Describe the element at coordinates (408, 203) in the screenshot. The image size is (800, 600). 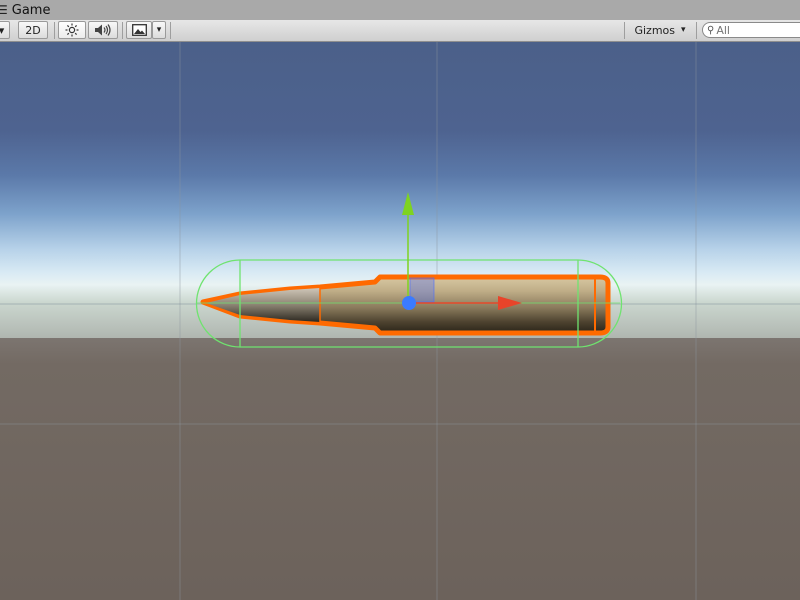
I see `y-axis-arrow-icon` at that location.